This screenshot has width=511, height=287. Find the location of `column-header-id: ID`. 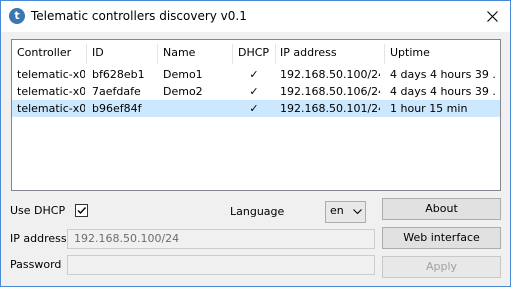

column-header-id: ID is located at coordinates (125, 54).